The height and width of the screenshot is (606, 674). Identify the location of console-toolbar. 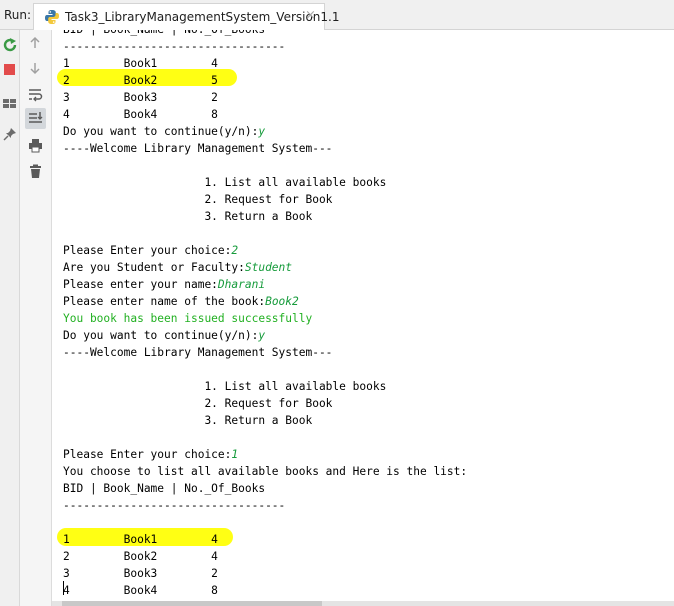
(36, 318).